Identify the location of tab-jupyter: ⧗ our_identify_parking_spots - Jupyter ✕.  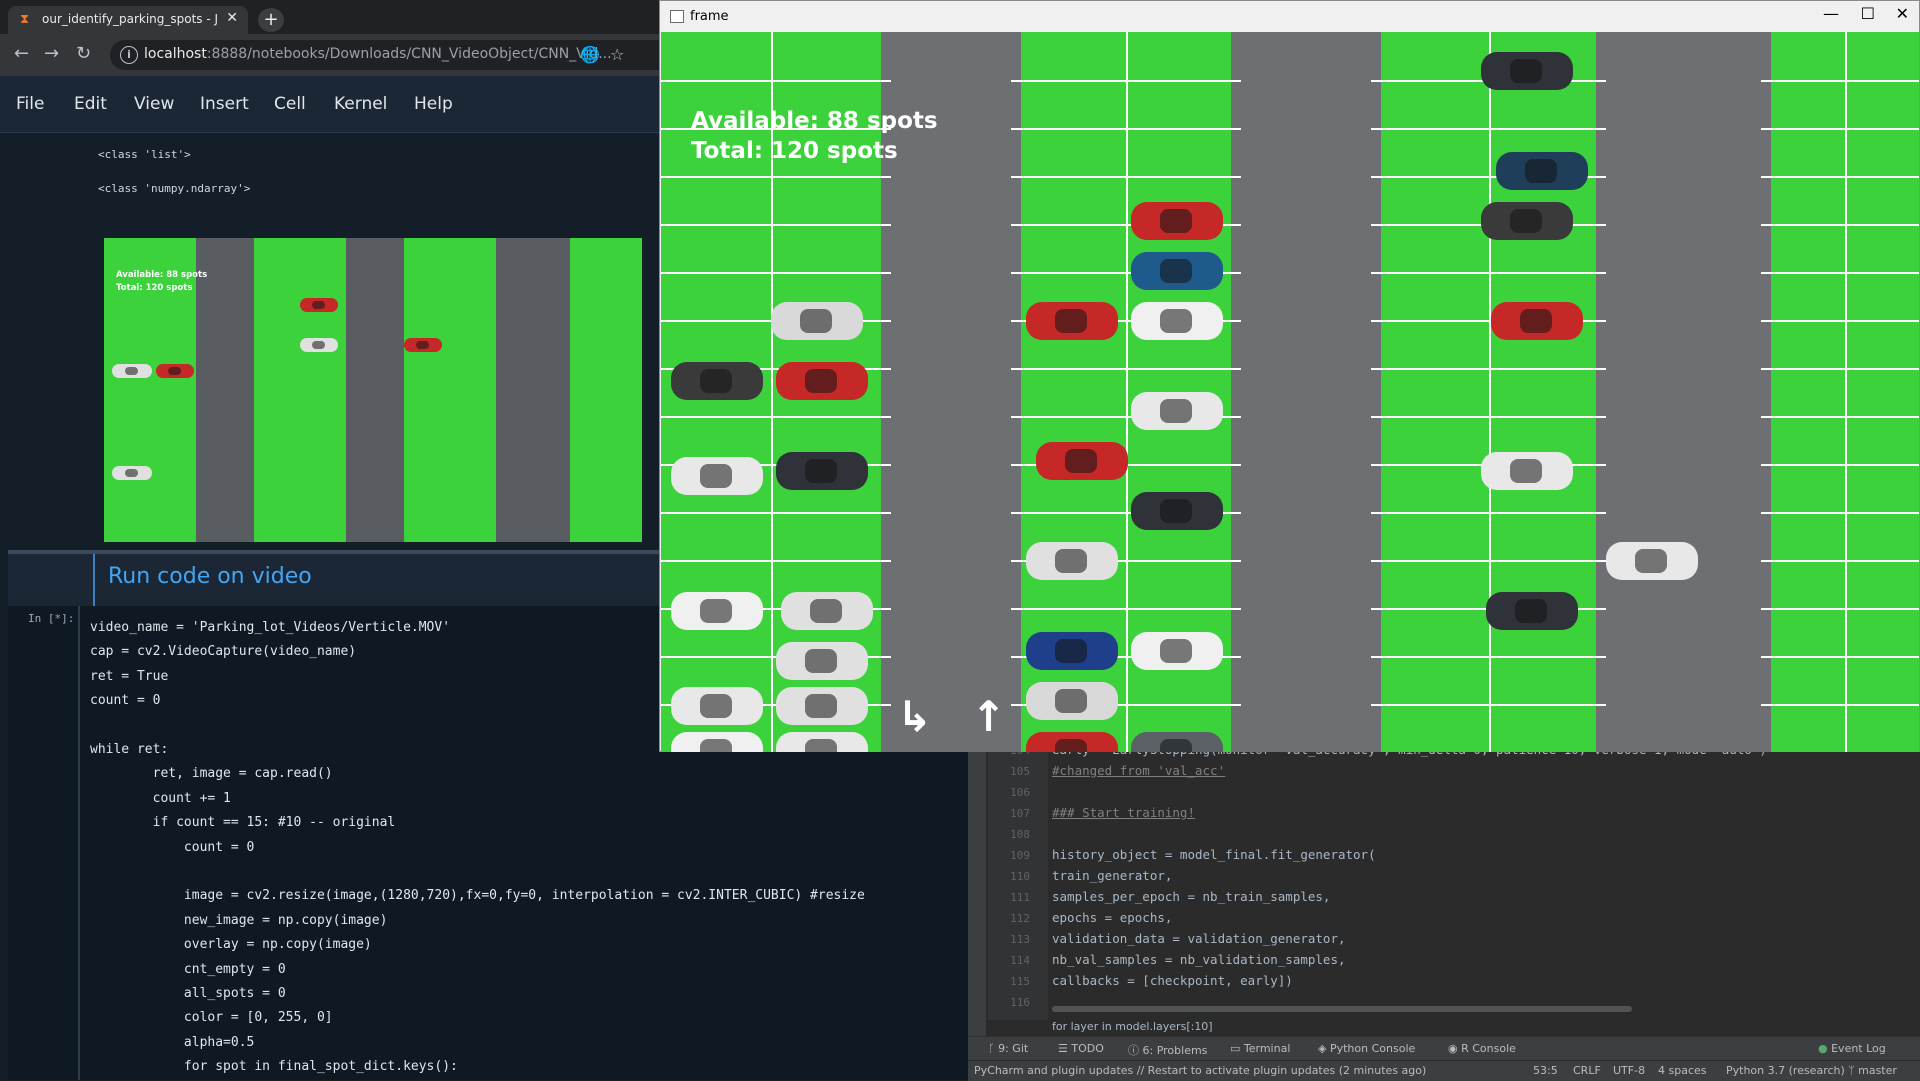
(128, 20).